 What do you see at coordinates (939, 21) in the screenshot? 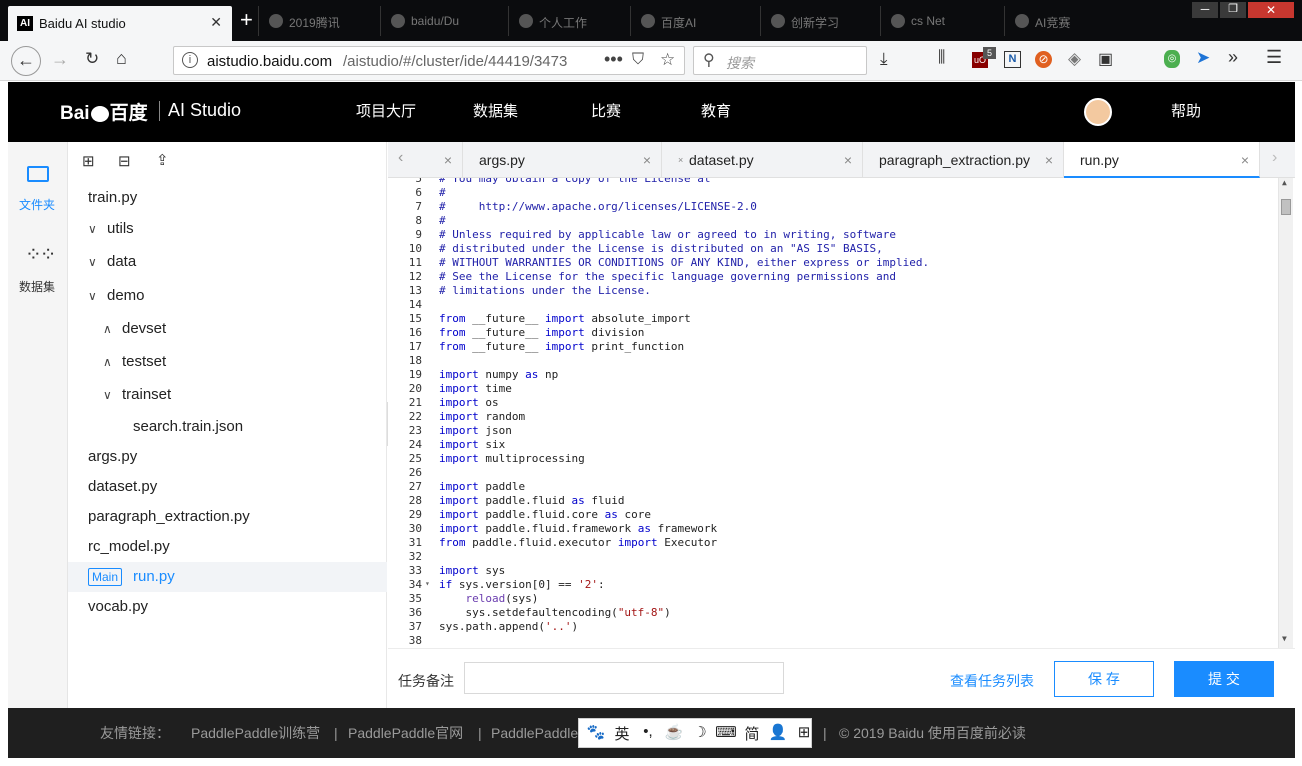
I see `browser-tab: cs Net` at bounding box center [939, 21].